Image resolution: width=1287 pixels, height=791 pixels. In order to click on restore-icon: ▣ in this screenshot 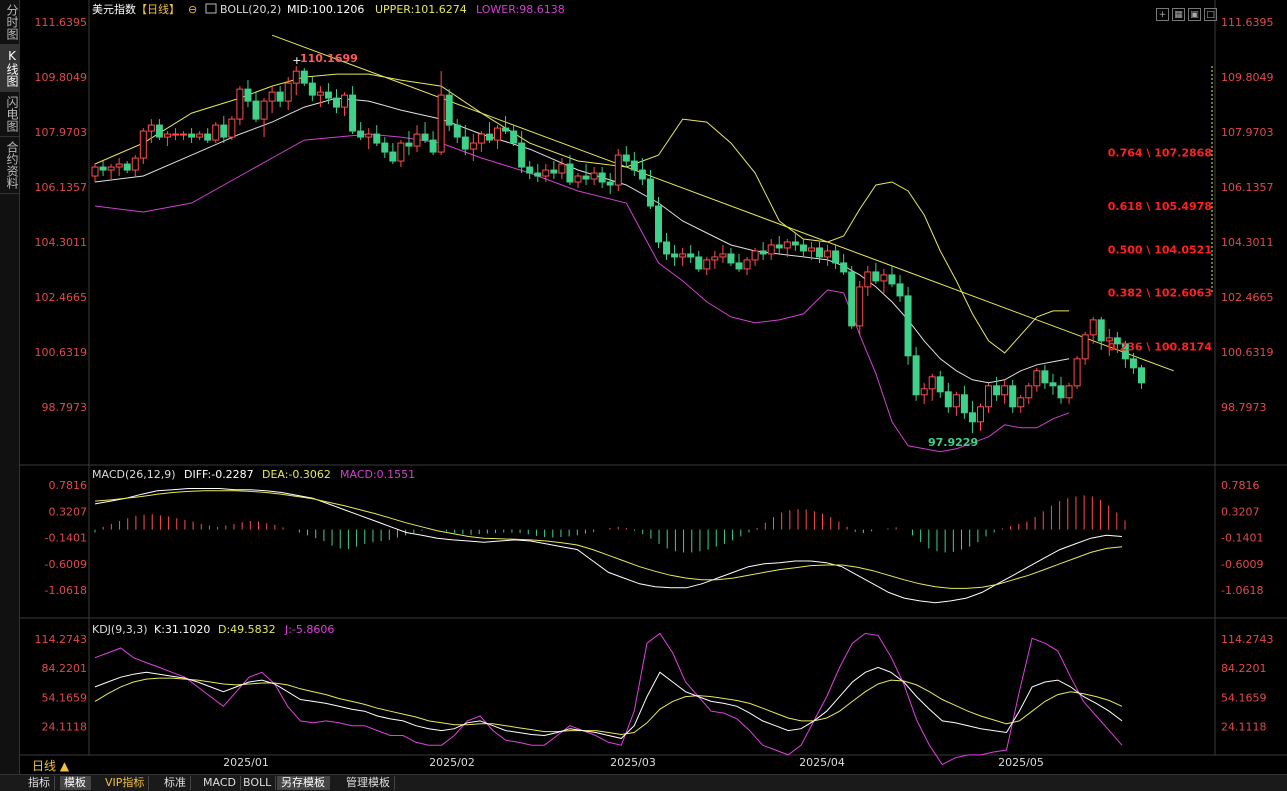, I will do `click(1194, 14)`.